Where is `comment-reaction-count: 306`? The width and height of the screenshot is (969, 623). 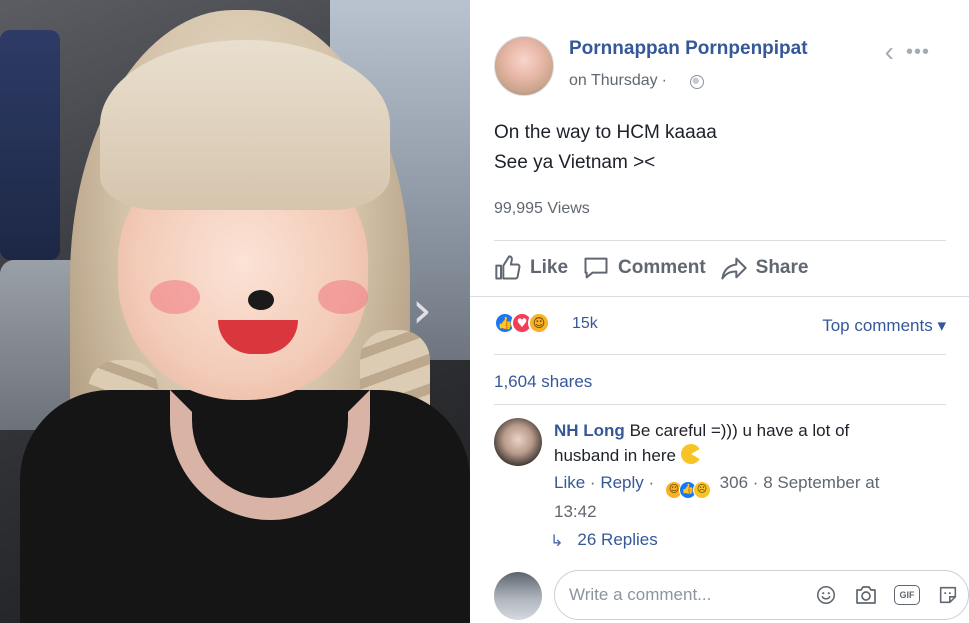 comment-reaction-count: 306 is located at coordinates (734, 482).